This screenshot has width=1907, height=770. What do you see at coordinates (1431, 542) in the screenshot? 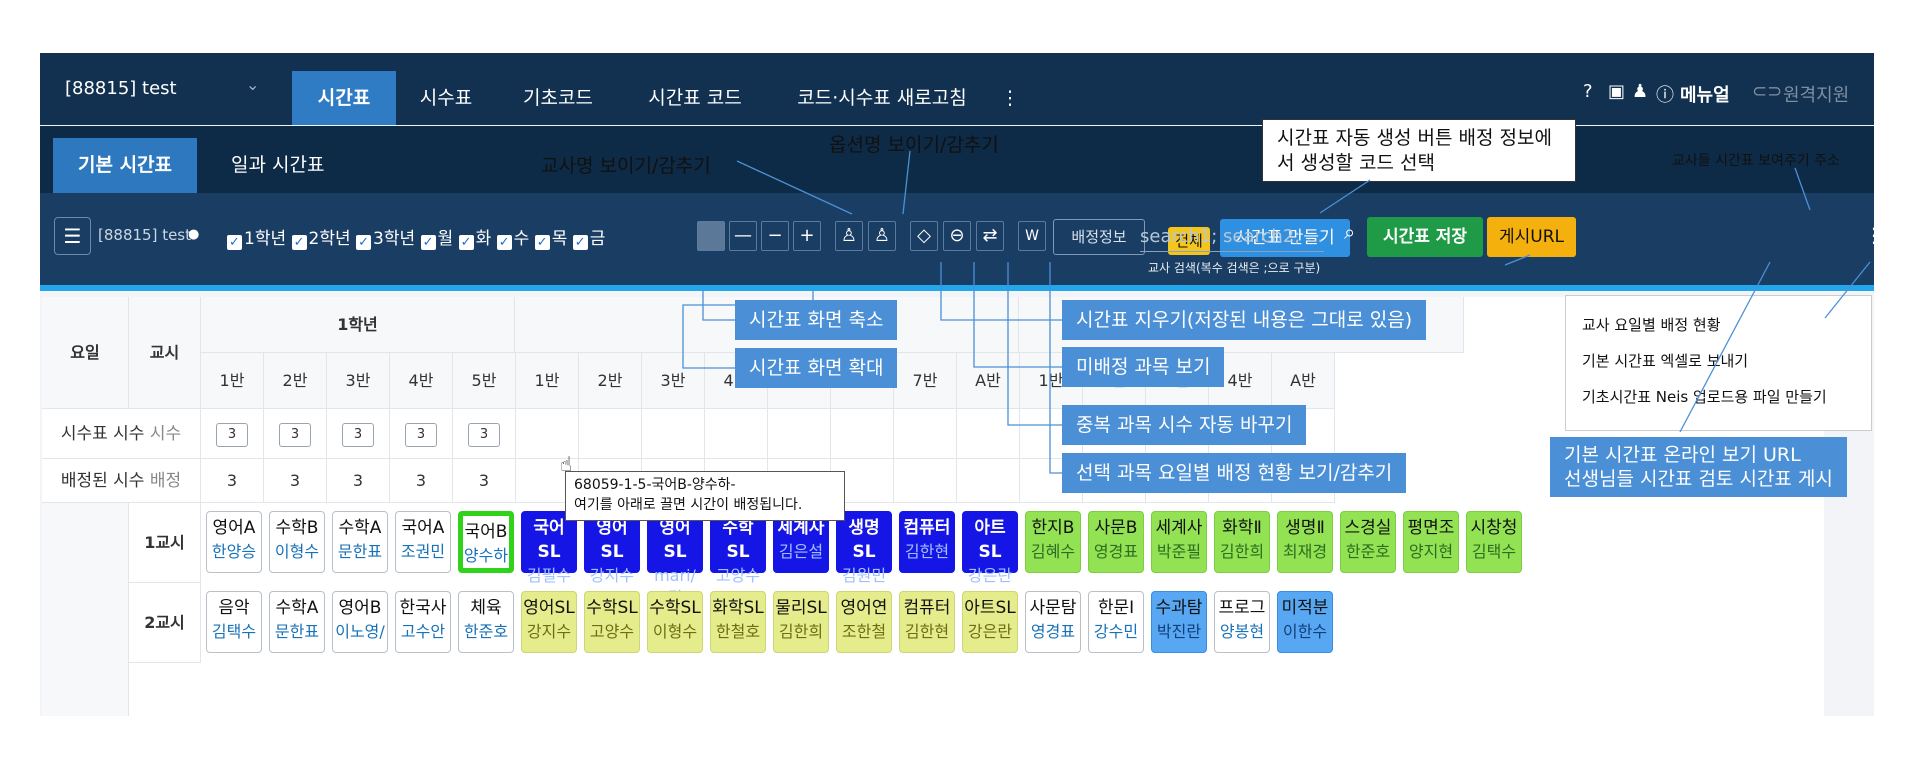
I see `lesson-card: 평면조 양지현` at bounding box center [1431, 542].